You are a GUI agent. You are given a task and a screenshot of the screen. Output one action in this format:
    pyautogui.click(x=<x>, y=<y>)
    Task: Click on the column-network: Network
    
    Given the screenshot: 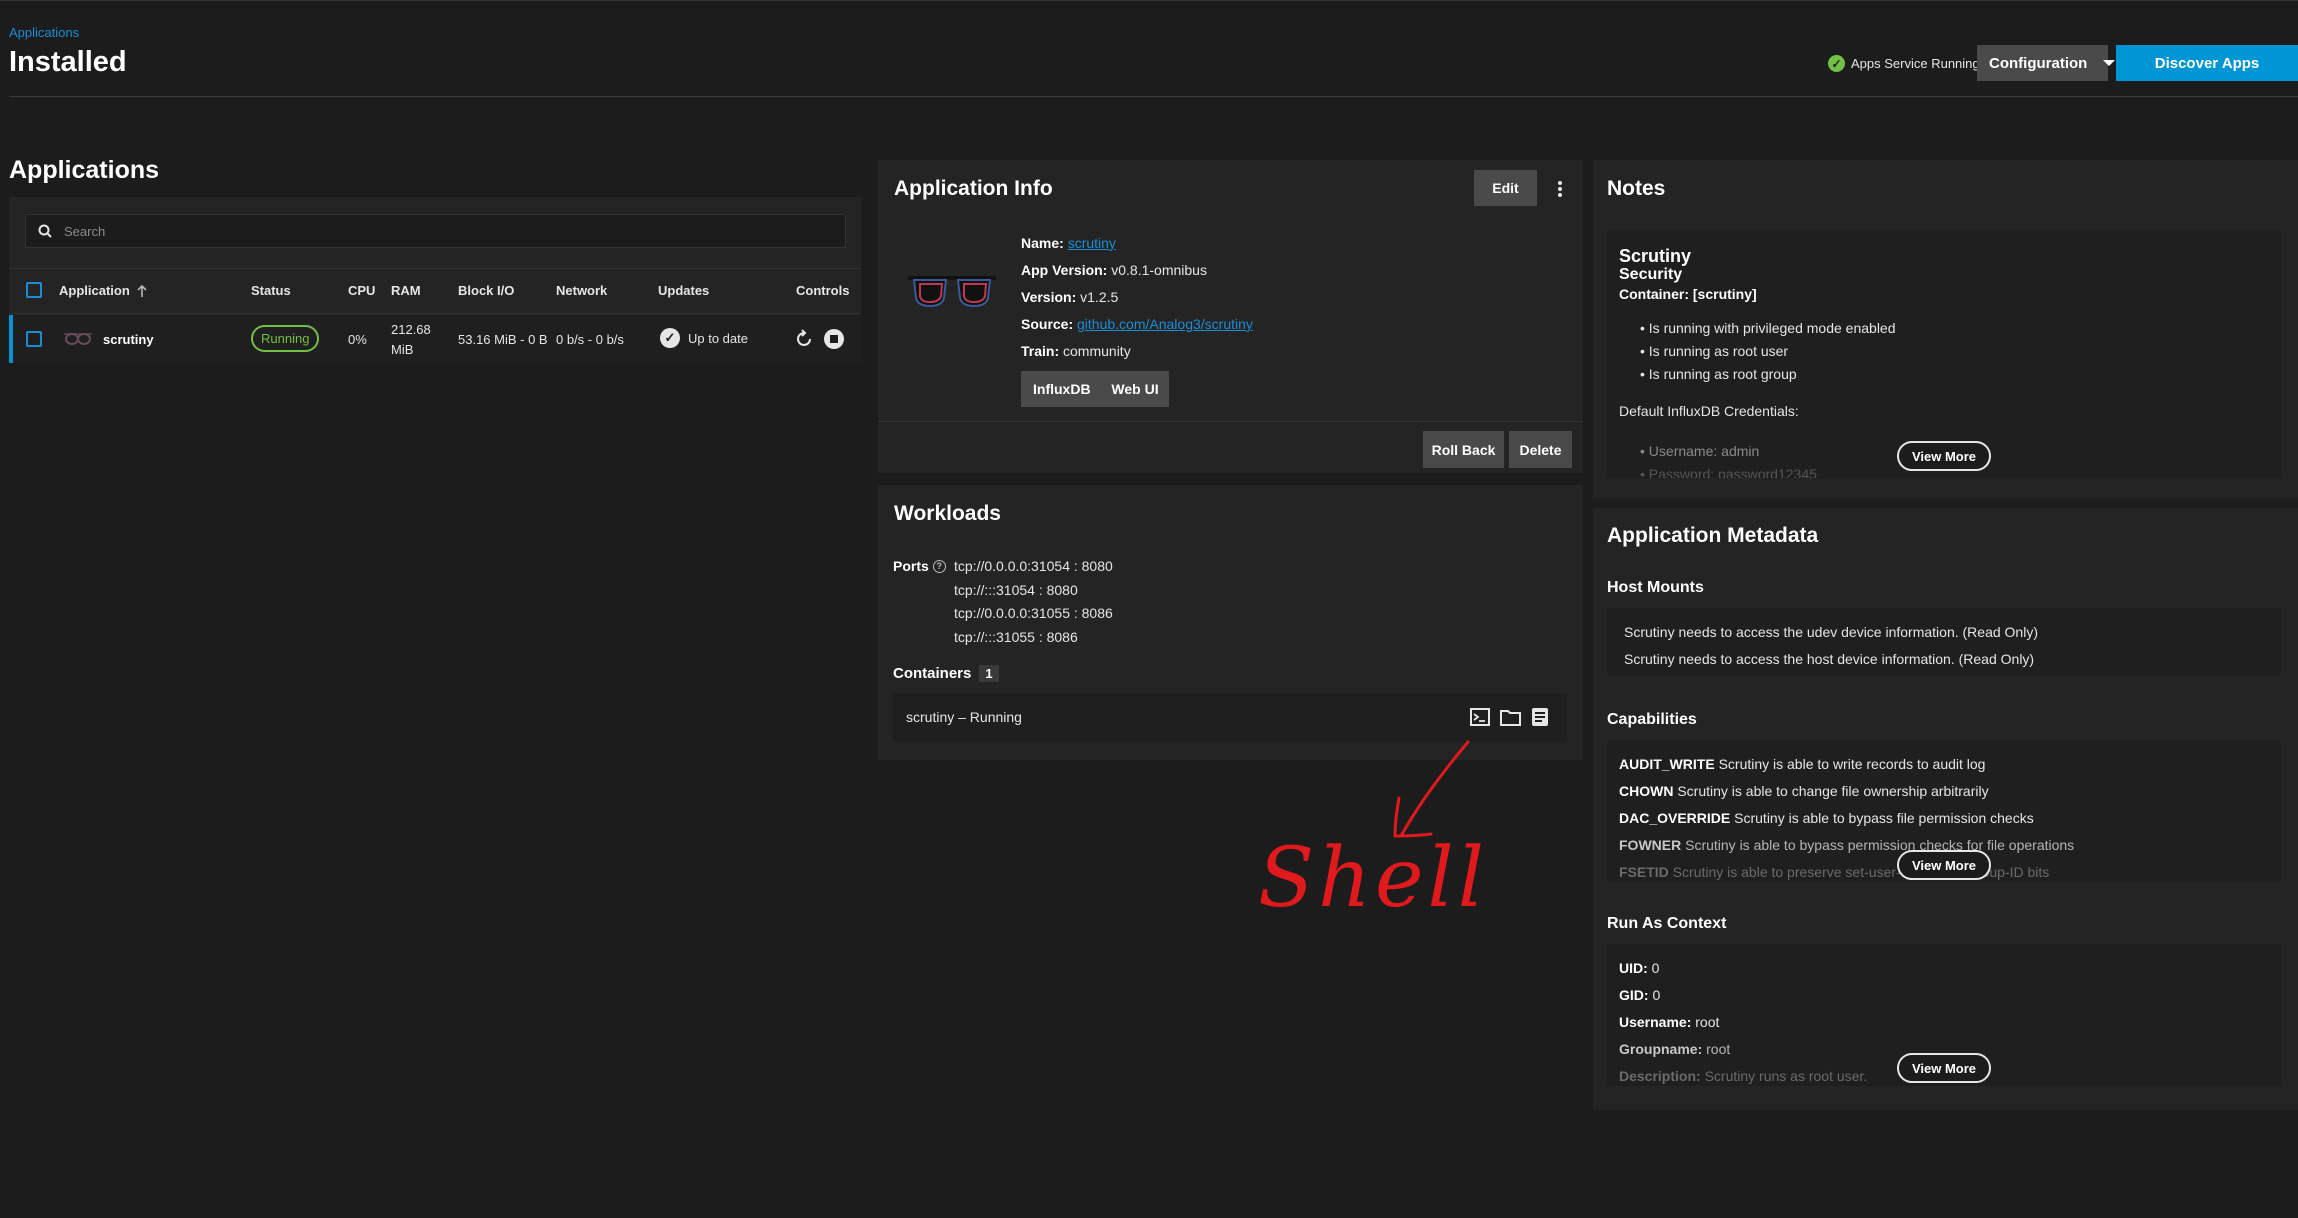 What is the action you would take?
    pyautogui.click(x=581, y=290)
    